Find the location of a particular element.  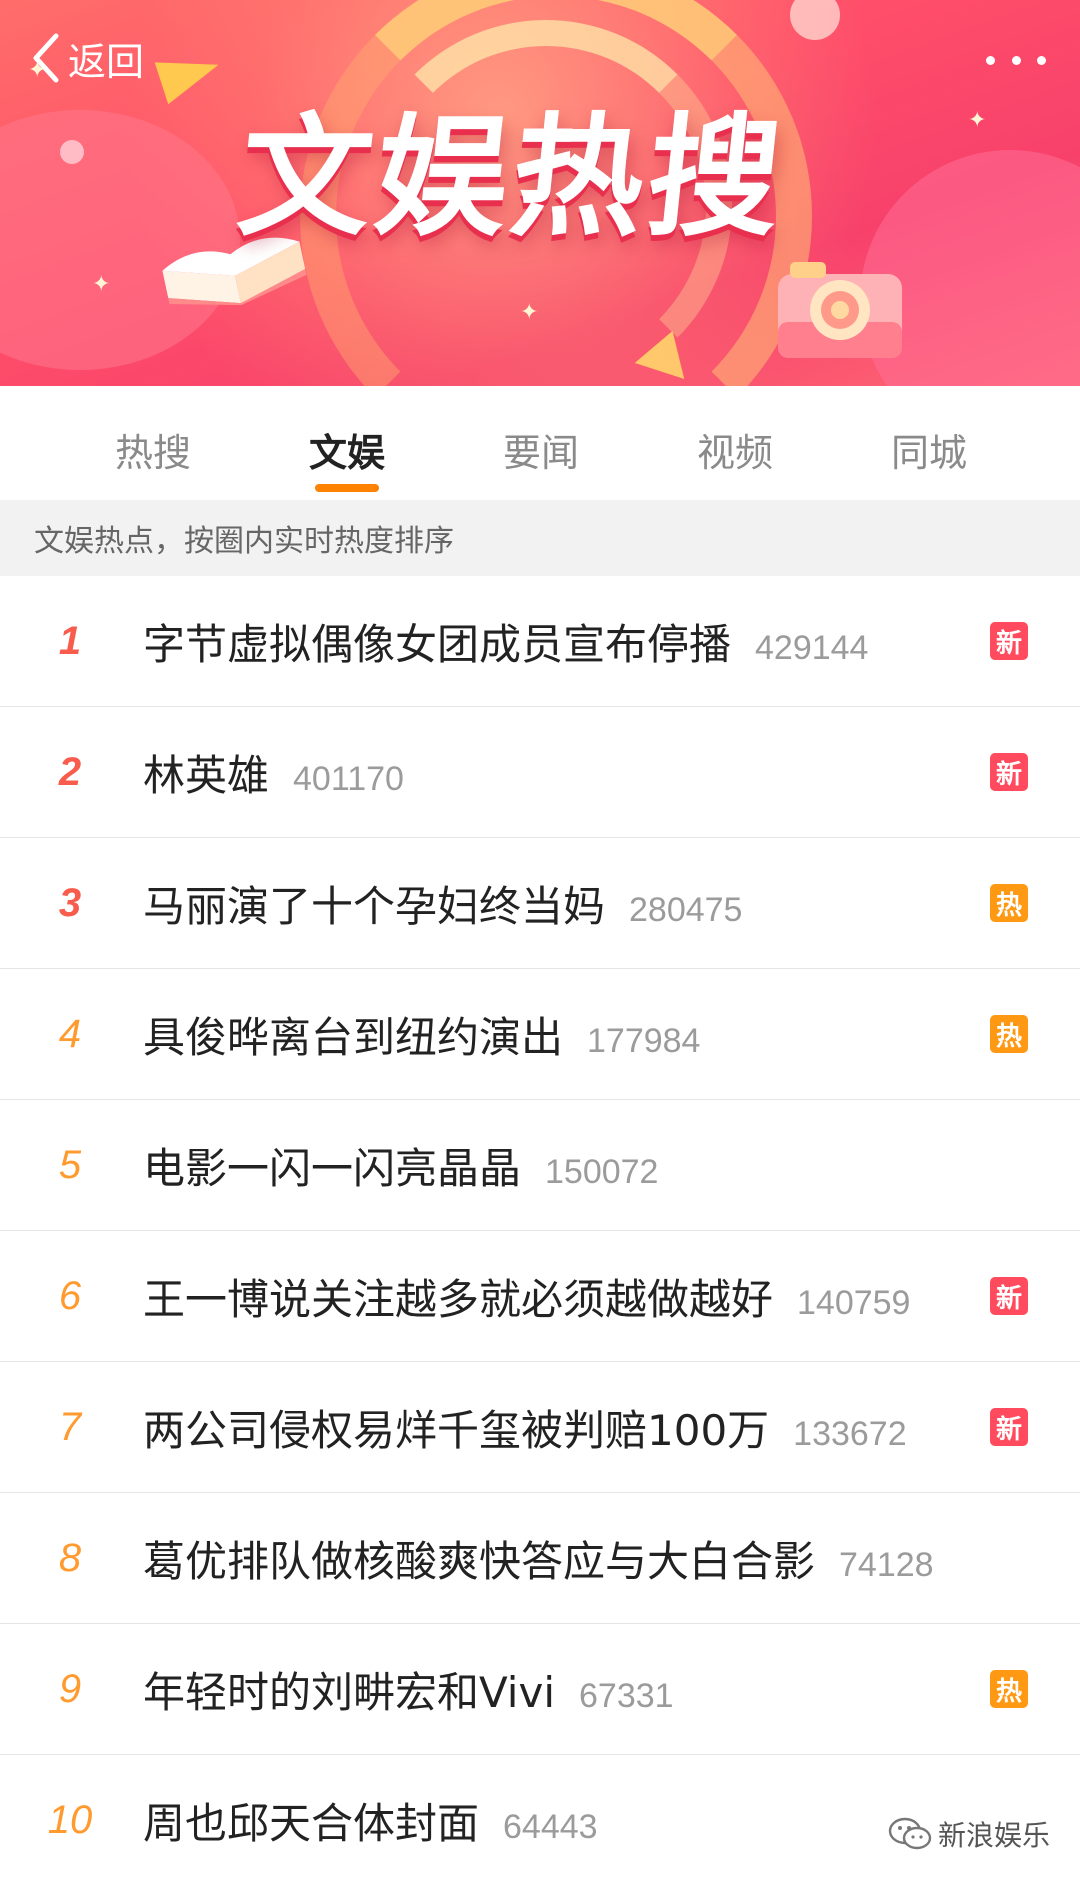

tab-news: 要闻 is located at coordinates (541, 449).